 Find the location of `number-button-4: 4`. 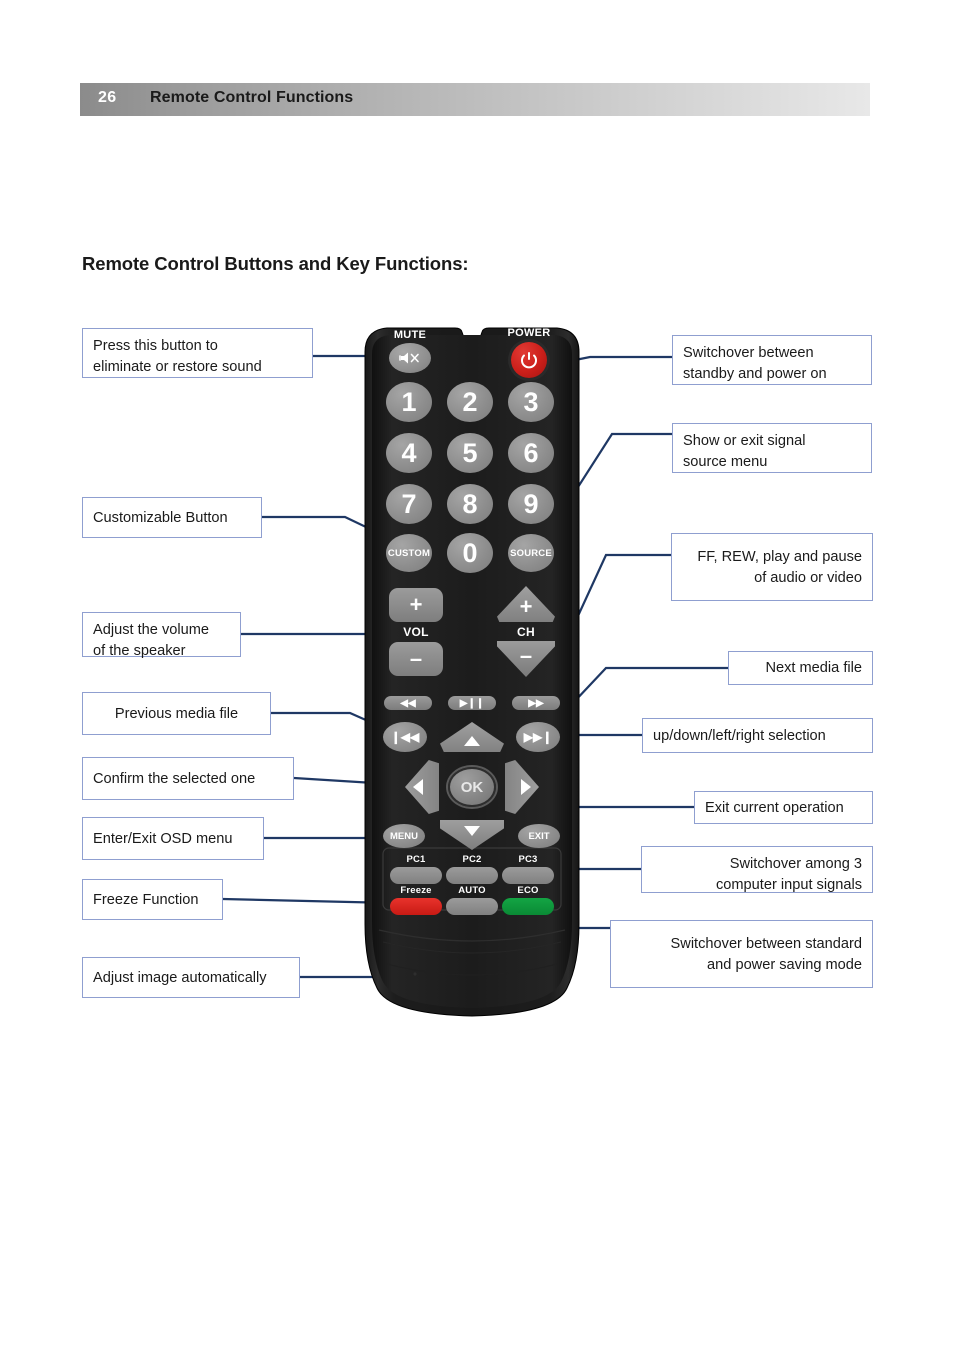

number-button-4: 4 is located at coordinates (409, 453).